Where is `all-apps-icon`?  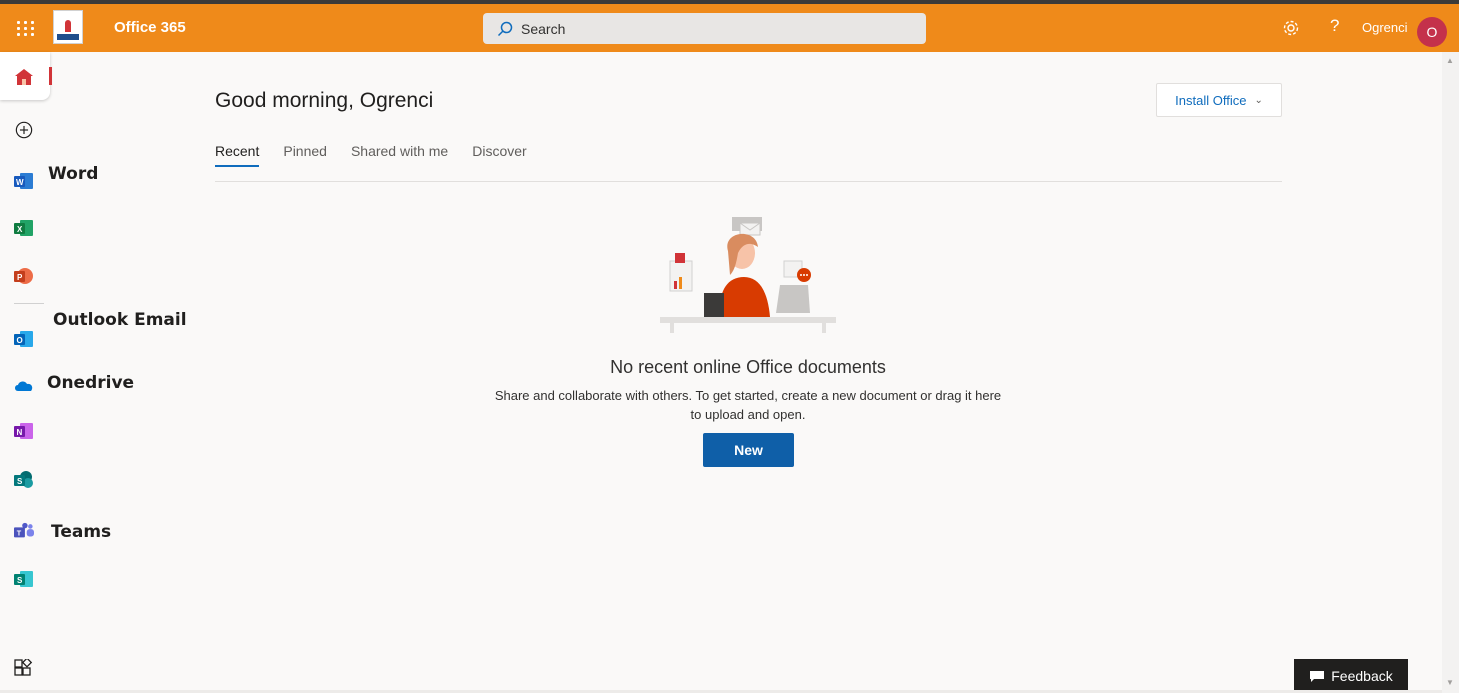
all-apps-icon is located at coordinates (23, 667).